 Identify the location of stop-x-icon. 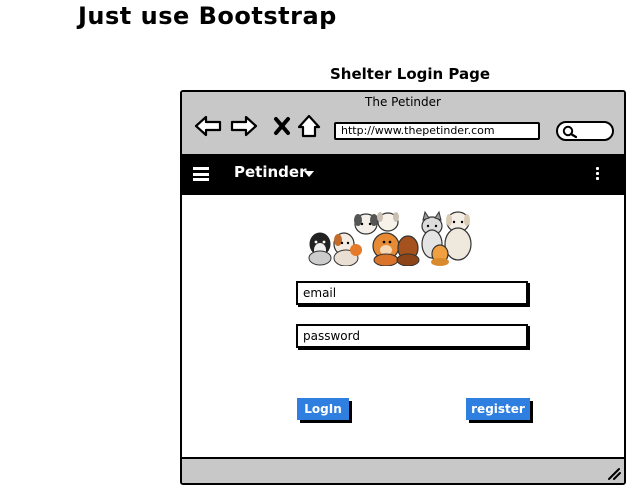
(282, 126).